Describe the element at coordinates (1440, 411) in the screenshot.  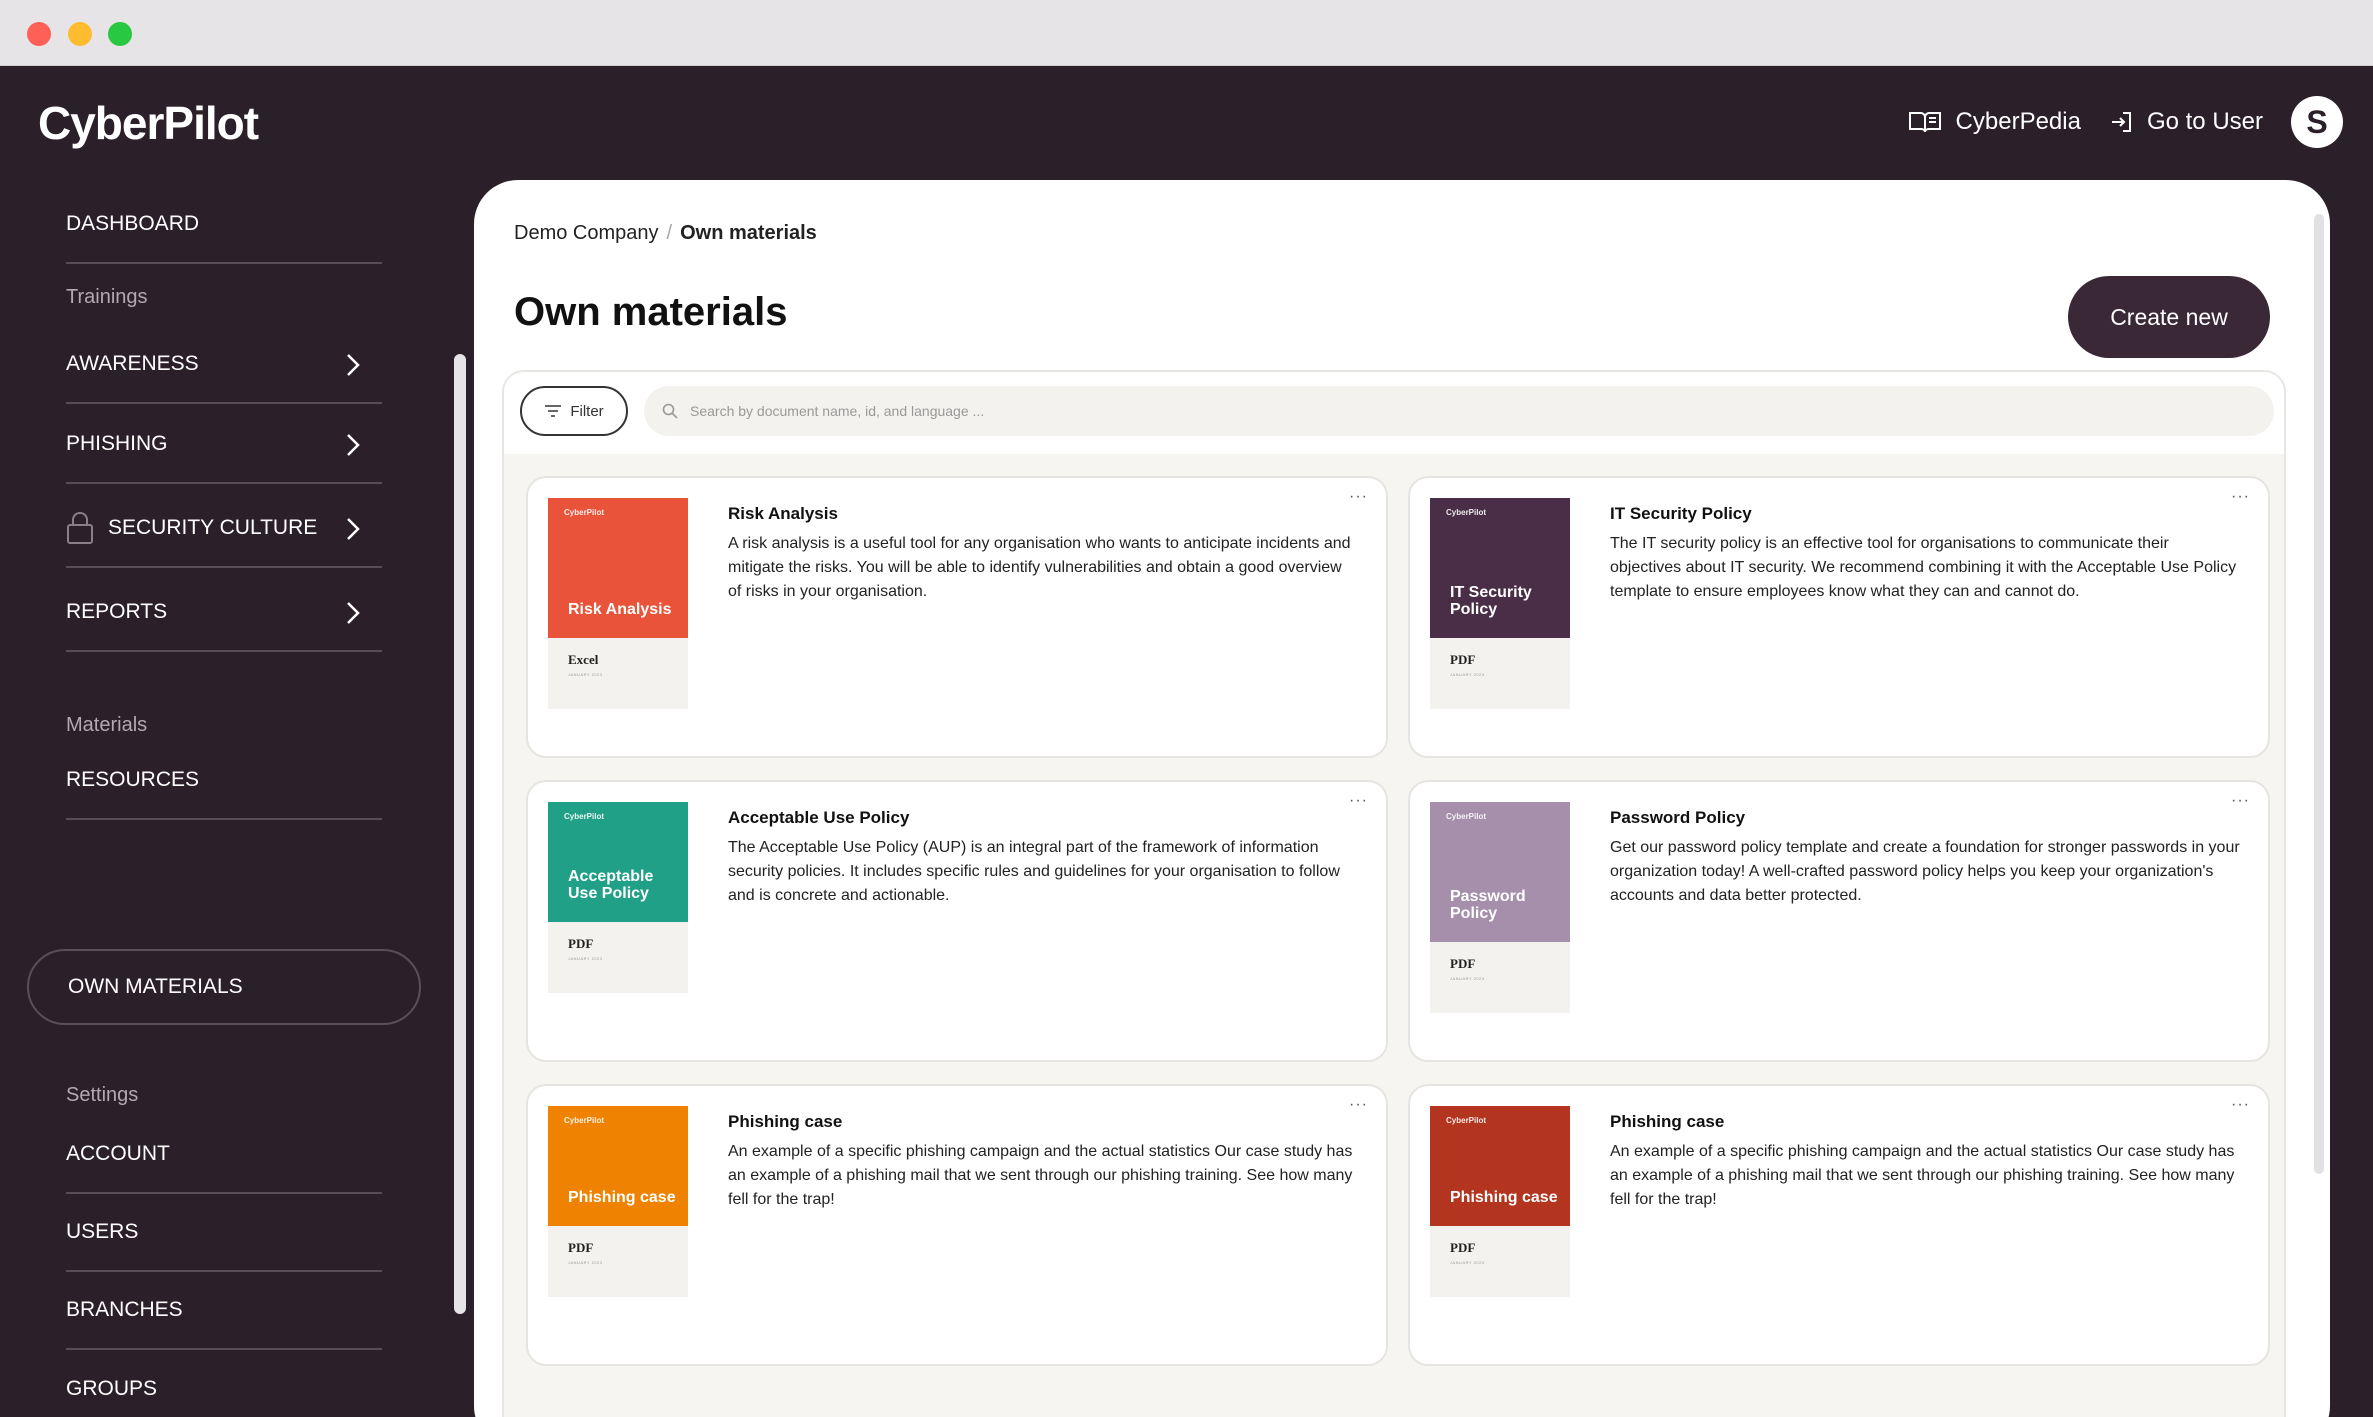
I see `search-input` at that location.